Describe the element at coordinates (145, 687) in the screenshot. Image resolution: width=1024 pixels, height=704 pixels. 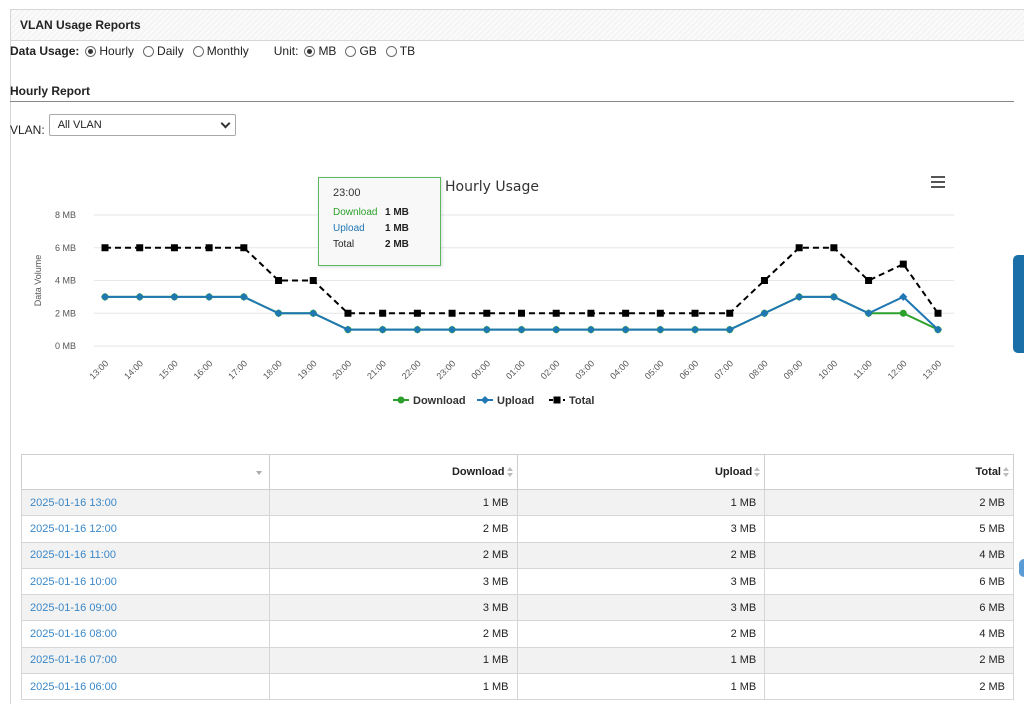
I see `row-time-link: 2025-01-16 06:00` at that location.